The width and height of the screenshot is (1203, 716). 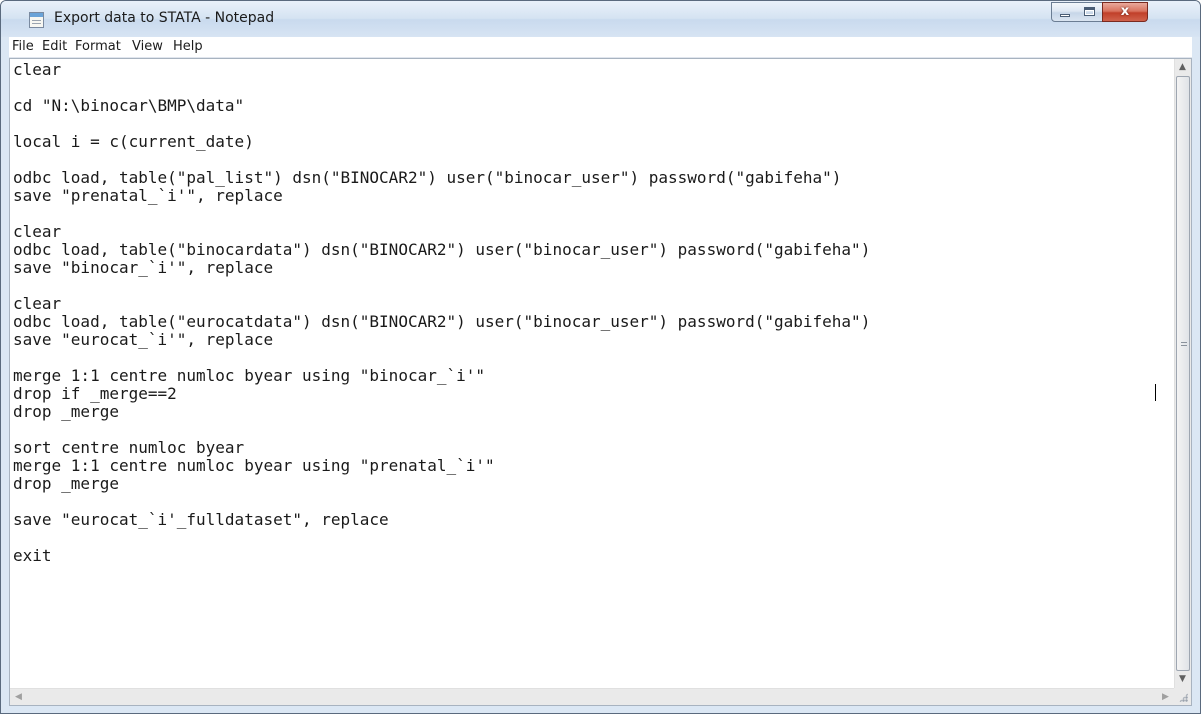 What do you see at coordinates (164, 18) in the screenshot?
I see `window-title: Export data to STATA - Notepad` at bounding box center [164, 18].